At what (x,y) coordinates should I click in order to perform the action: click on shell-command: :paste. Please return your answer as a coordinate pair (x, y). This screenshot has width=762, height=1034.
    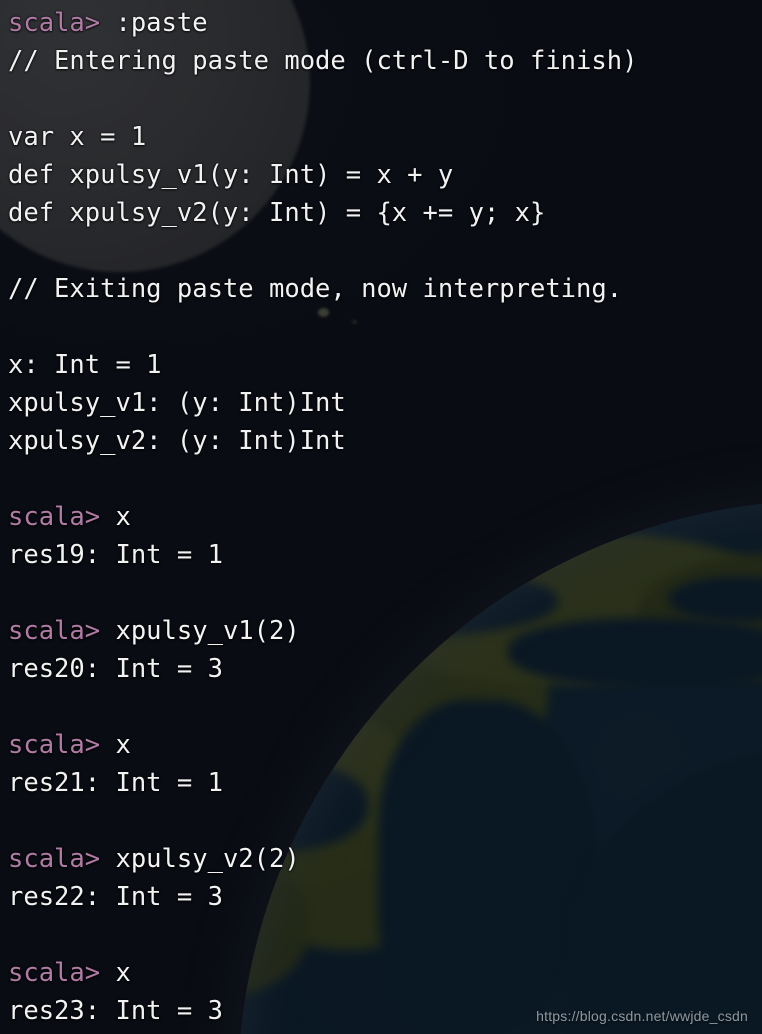
    Looking at the image, I should click on (154, 23).